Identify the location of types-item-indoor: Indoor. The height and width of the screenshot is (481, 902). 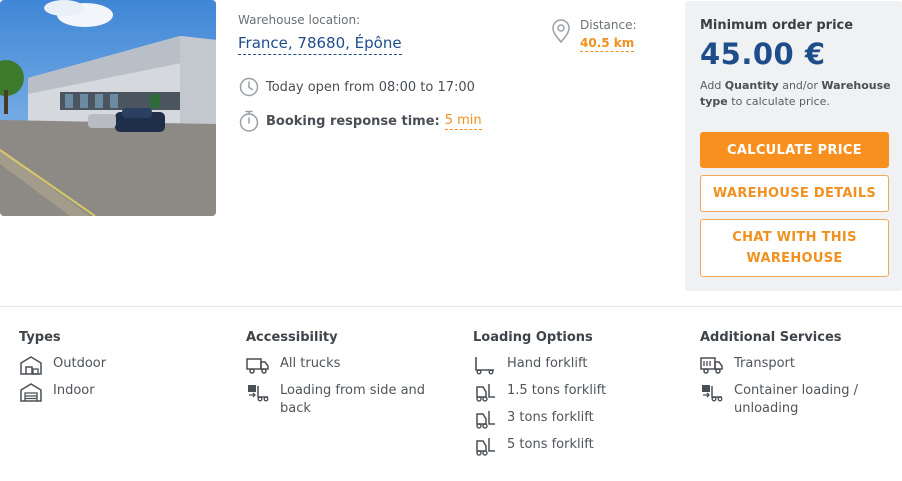
(119, 392).